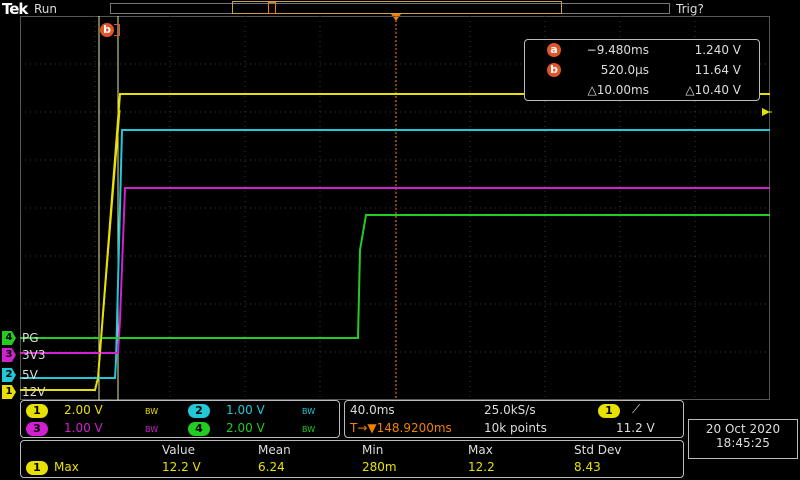  I want to click on cursor-b-volt: 11.64 V, so click(717, 70).